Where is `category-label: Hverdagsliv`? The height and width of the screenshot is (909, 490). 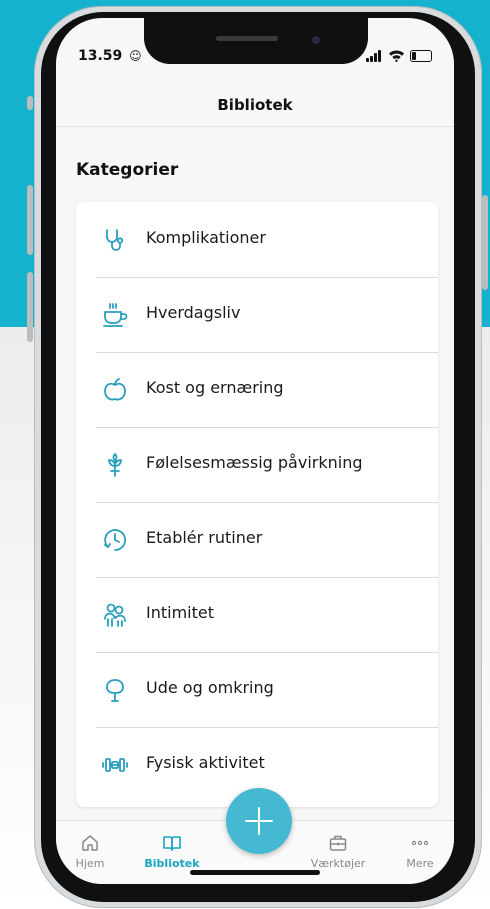 category-label: Hverdagsliv is located at coordinates (193, 312).